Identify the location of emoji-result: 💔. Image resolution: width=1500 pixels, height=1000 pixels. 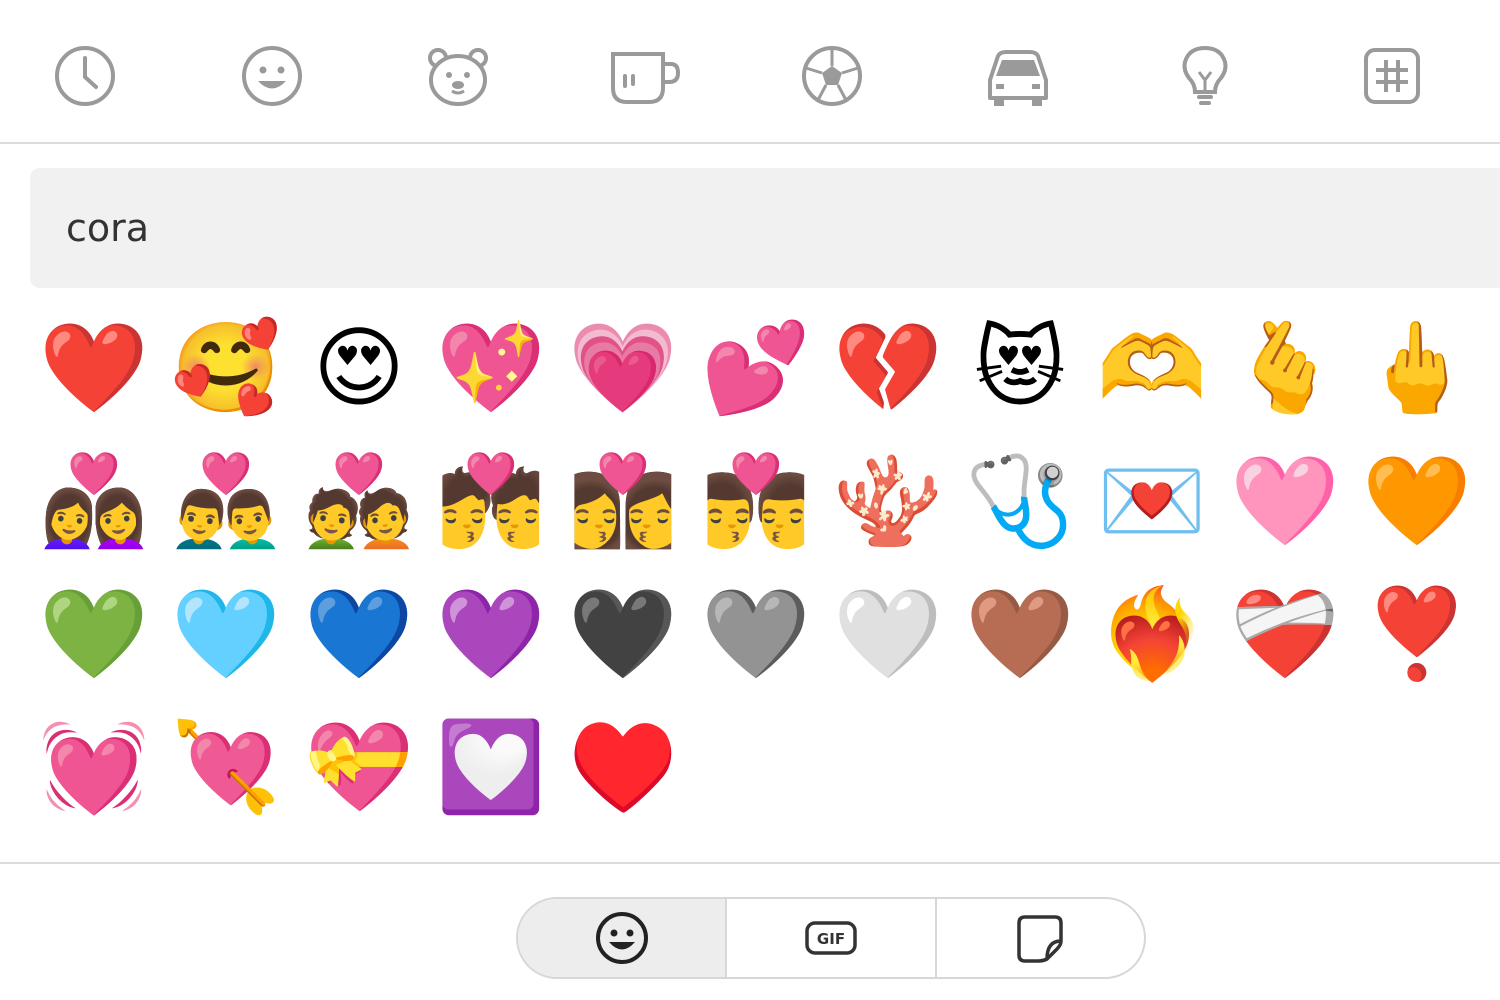
(888, 368).